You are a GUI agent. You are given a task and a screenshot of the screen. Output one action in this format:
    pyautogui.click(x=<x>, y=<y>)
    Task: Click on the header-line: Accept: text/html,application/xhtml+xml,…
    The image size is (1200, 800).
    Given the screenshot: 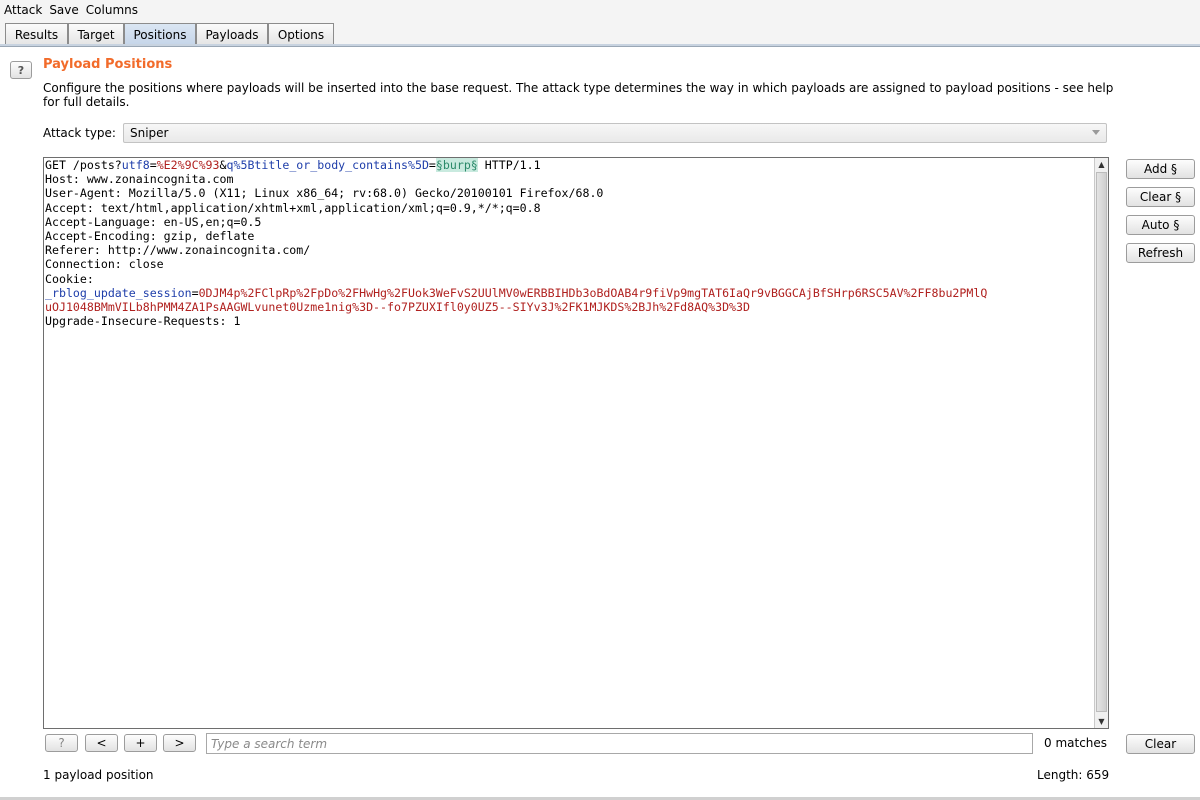 What is the action you would take?
    pyautogui.click(x=293, y=207)
    